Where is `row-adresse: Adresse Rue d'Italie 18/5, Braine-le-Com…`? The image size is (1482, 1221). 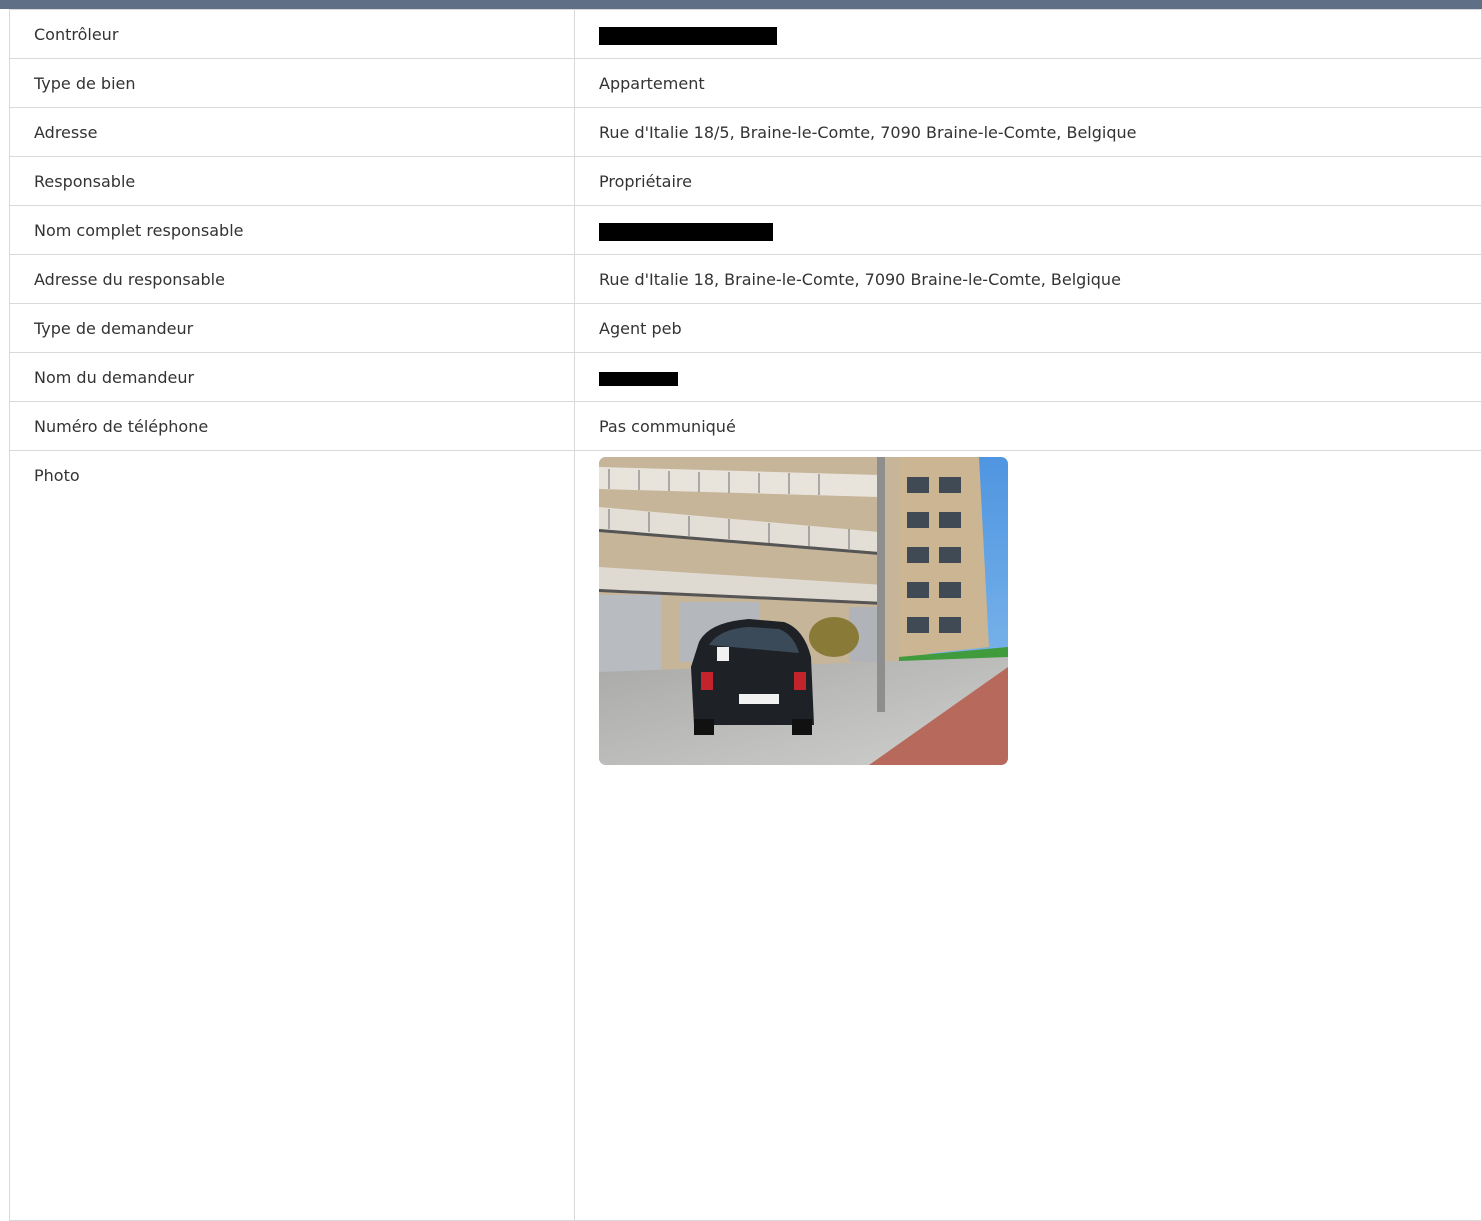
row-adresse: Adresse Rue d'Italie 18/5, Braine-le-Com… is located at coordinates (745, 132).